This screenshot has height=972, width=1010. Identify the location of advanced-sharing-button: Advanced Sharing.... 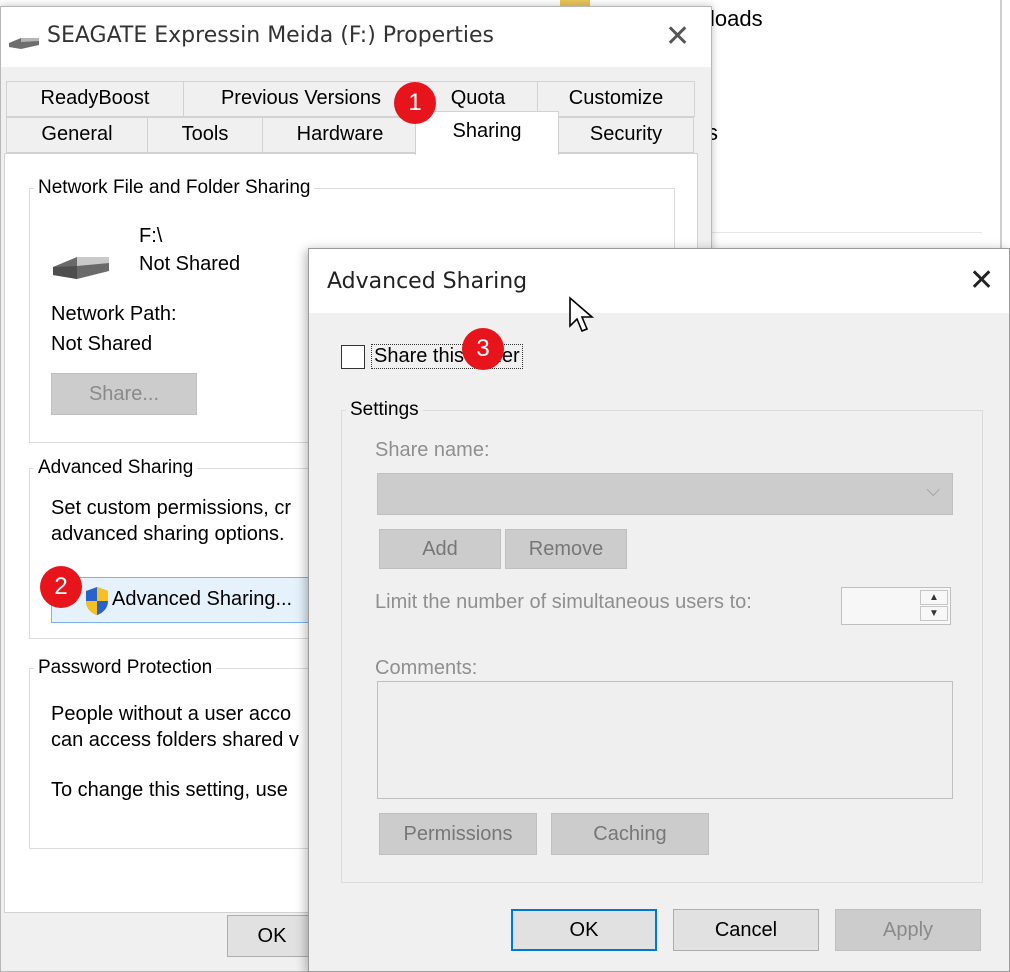
(182, 600).